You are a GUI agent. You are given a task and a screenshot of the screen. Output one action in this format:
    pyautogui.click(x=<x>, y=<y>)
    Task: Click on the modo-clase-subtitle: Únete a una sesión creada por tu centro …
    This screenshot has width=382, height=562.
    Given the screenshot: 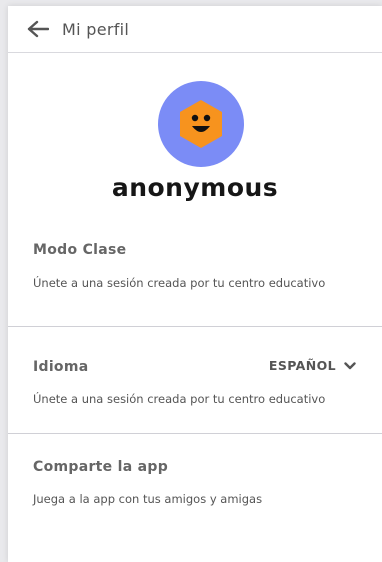 What is the action you would take?
    pyautogui.click(x=179, y=283)
    